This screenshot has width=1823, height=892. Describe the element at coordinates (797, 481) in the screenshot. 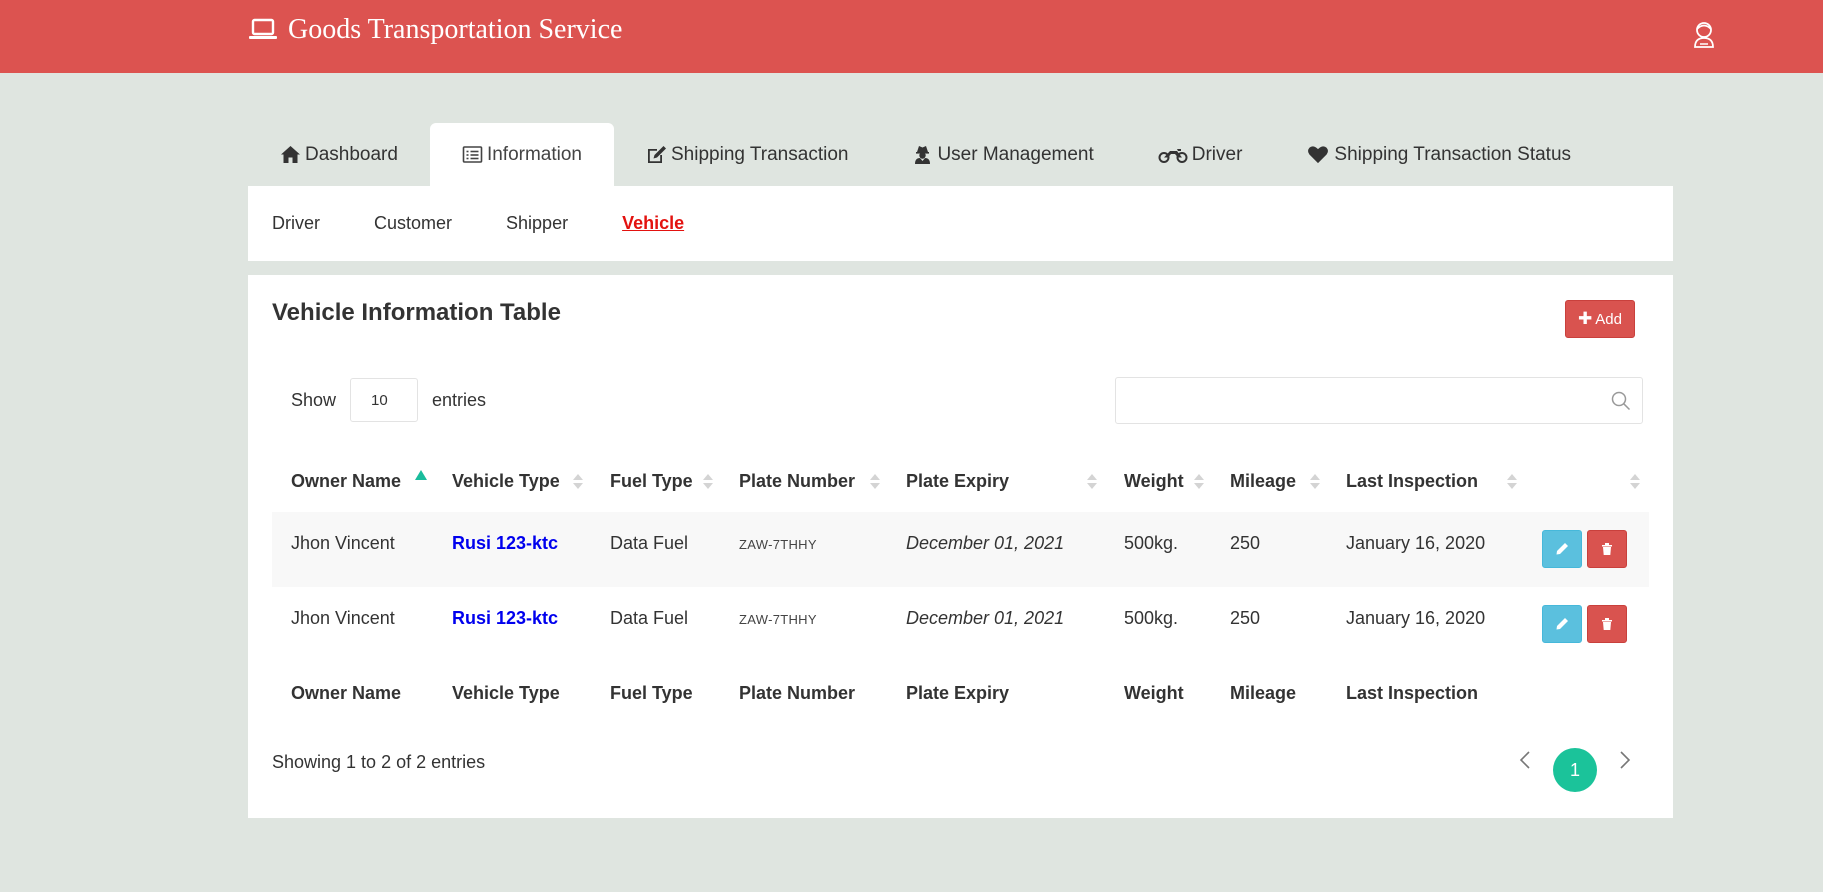

I see `col-plate-number: Plate Number` at that location.